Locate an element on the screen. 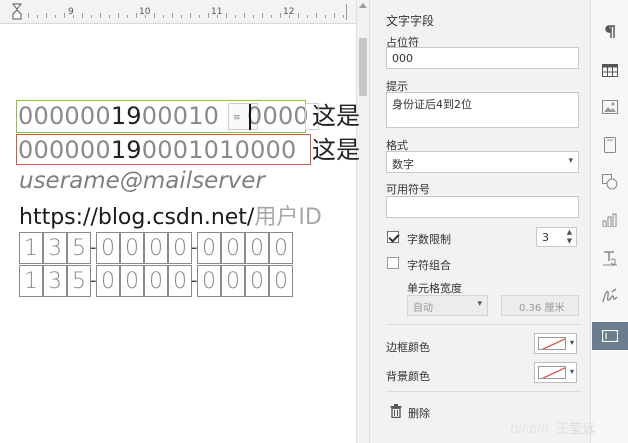  scrollbar-thumb is located at coordinates (363, 67).